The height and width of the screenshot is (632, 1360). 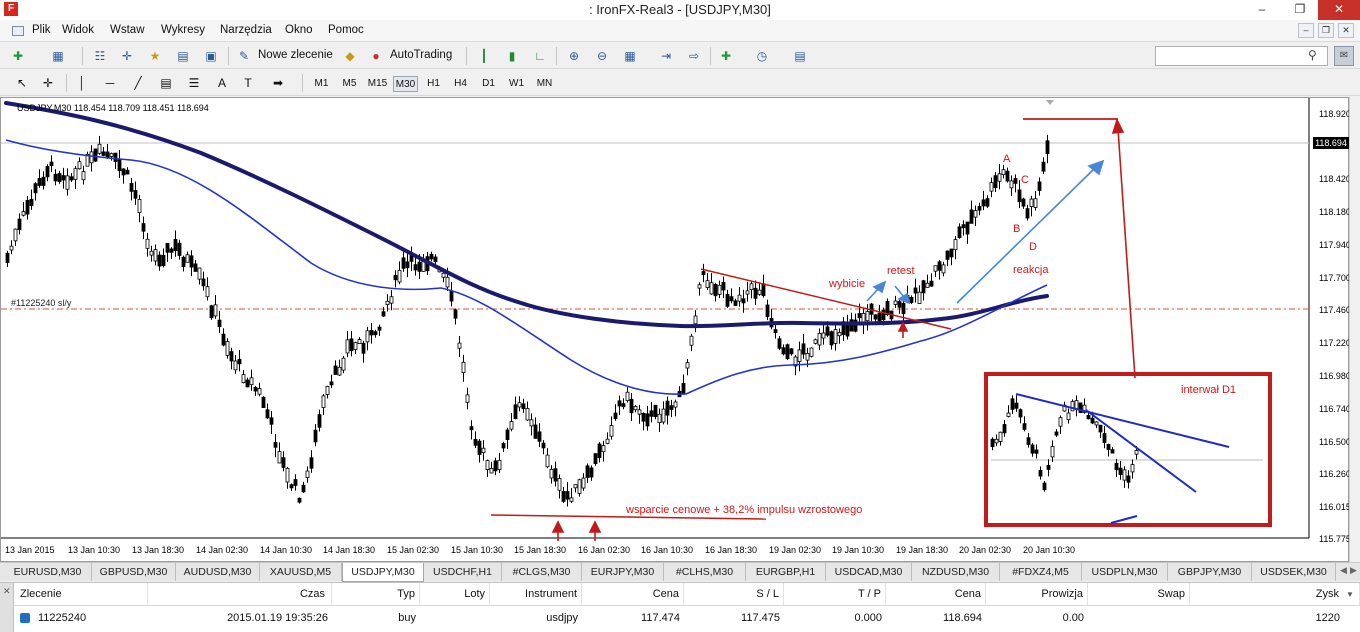 What do you see at coordinates (800, 56) in the screenshot?
I see `templates-icon: ▤` at bounding box center [800, 56].